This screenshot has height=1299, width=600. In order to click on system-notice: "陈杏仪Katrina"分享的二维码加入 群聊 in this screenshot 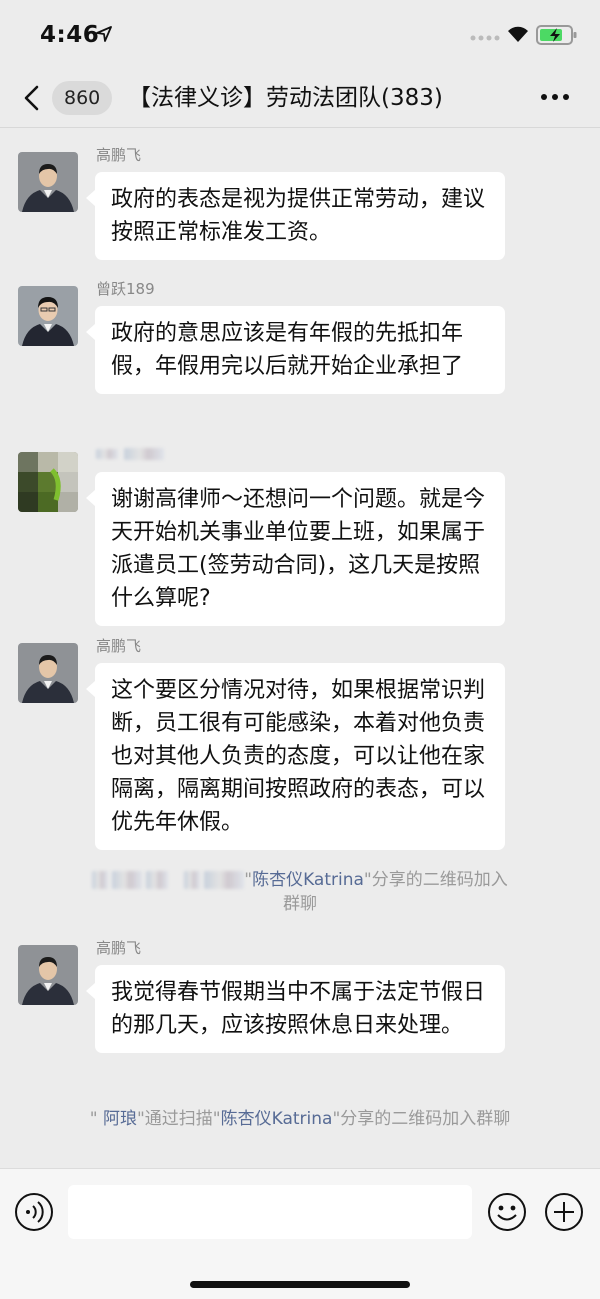, I will do `click(300, 892)`.